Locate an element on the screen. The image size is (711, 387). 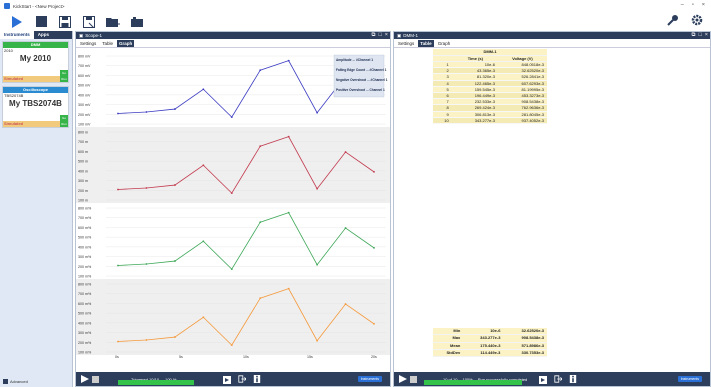
save-button is located at coordinates (65, 22).